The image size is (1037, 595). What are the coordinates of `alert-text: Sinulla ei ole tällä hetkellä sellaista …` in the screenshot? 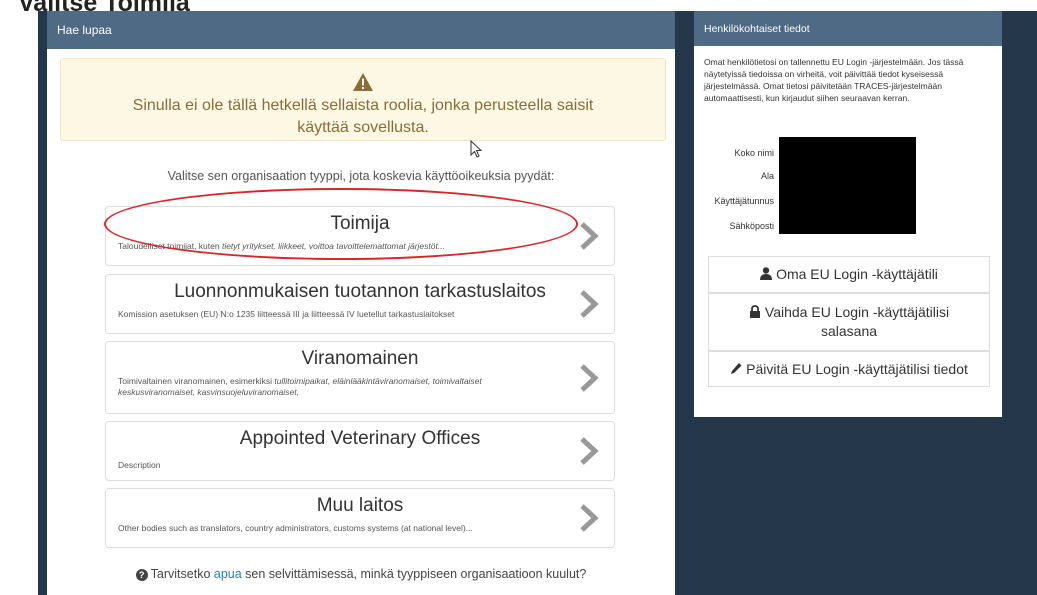 It's located at (363, 116).